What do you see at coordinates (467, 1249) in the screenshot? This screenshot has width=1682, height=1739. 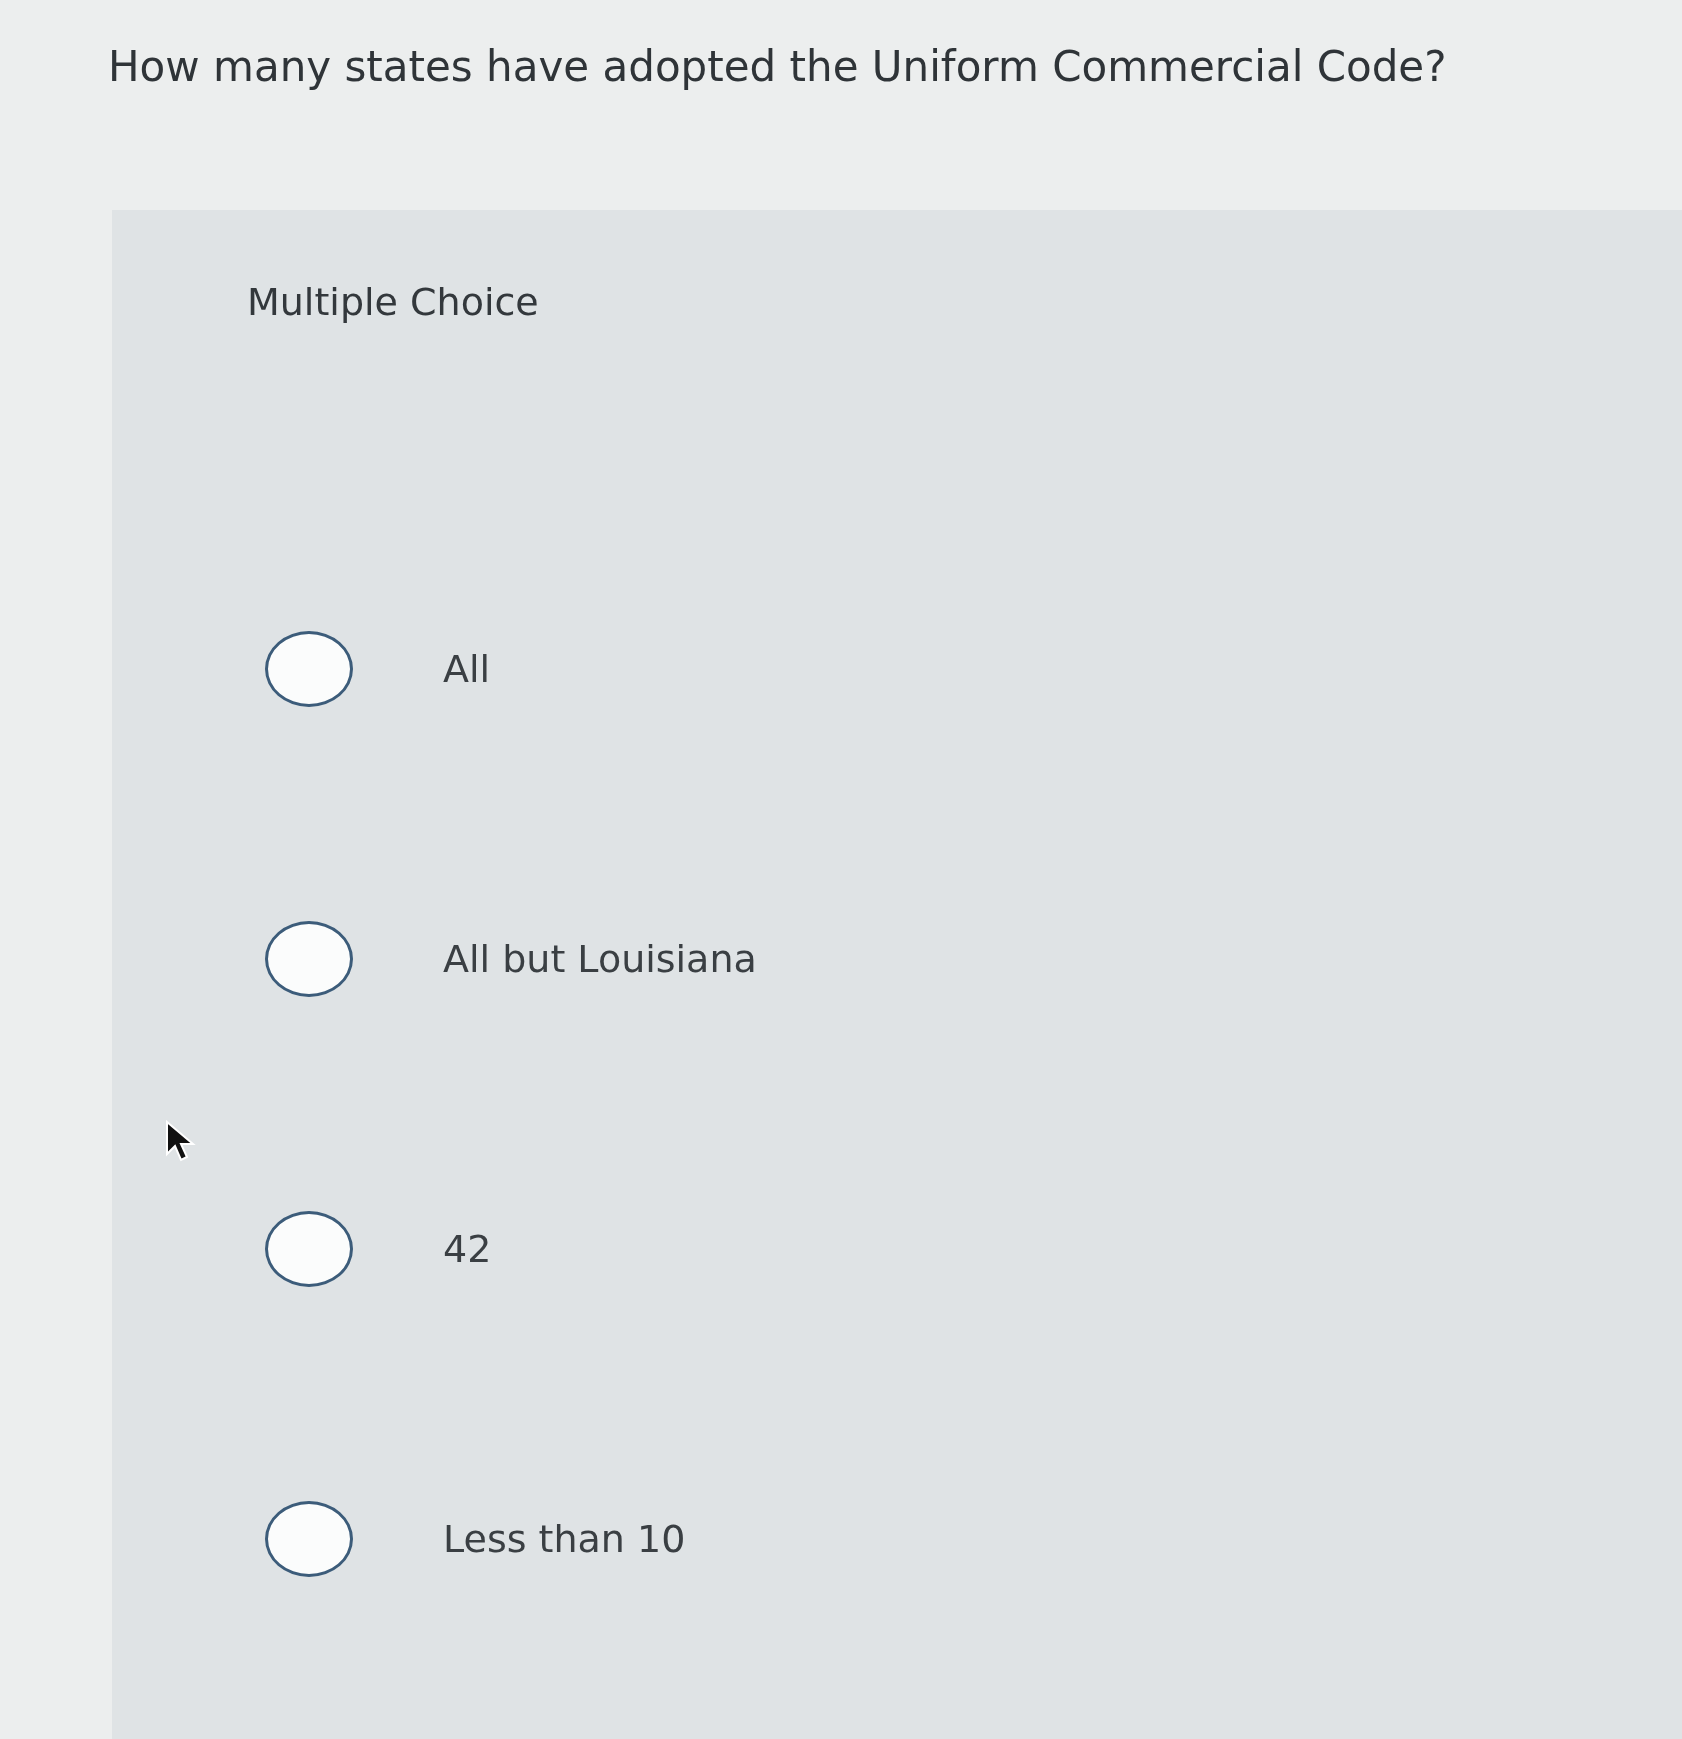 I see `option-label: 42` at bounding box center [467, 1249].